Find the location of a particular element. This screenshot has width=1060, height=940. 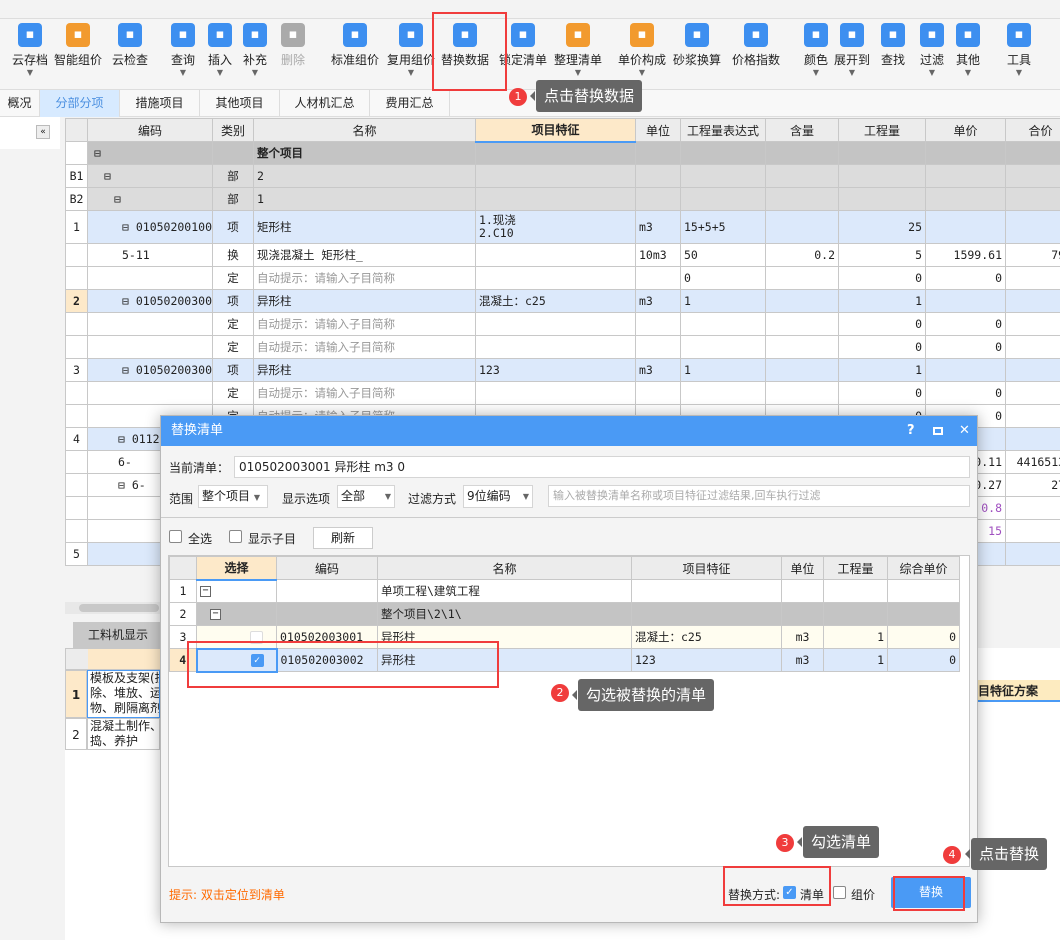

table-row: 定自动提示：请输入子目简称 0 0 0 is located at coordinates (562, 278).